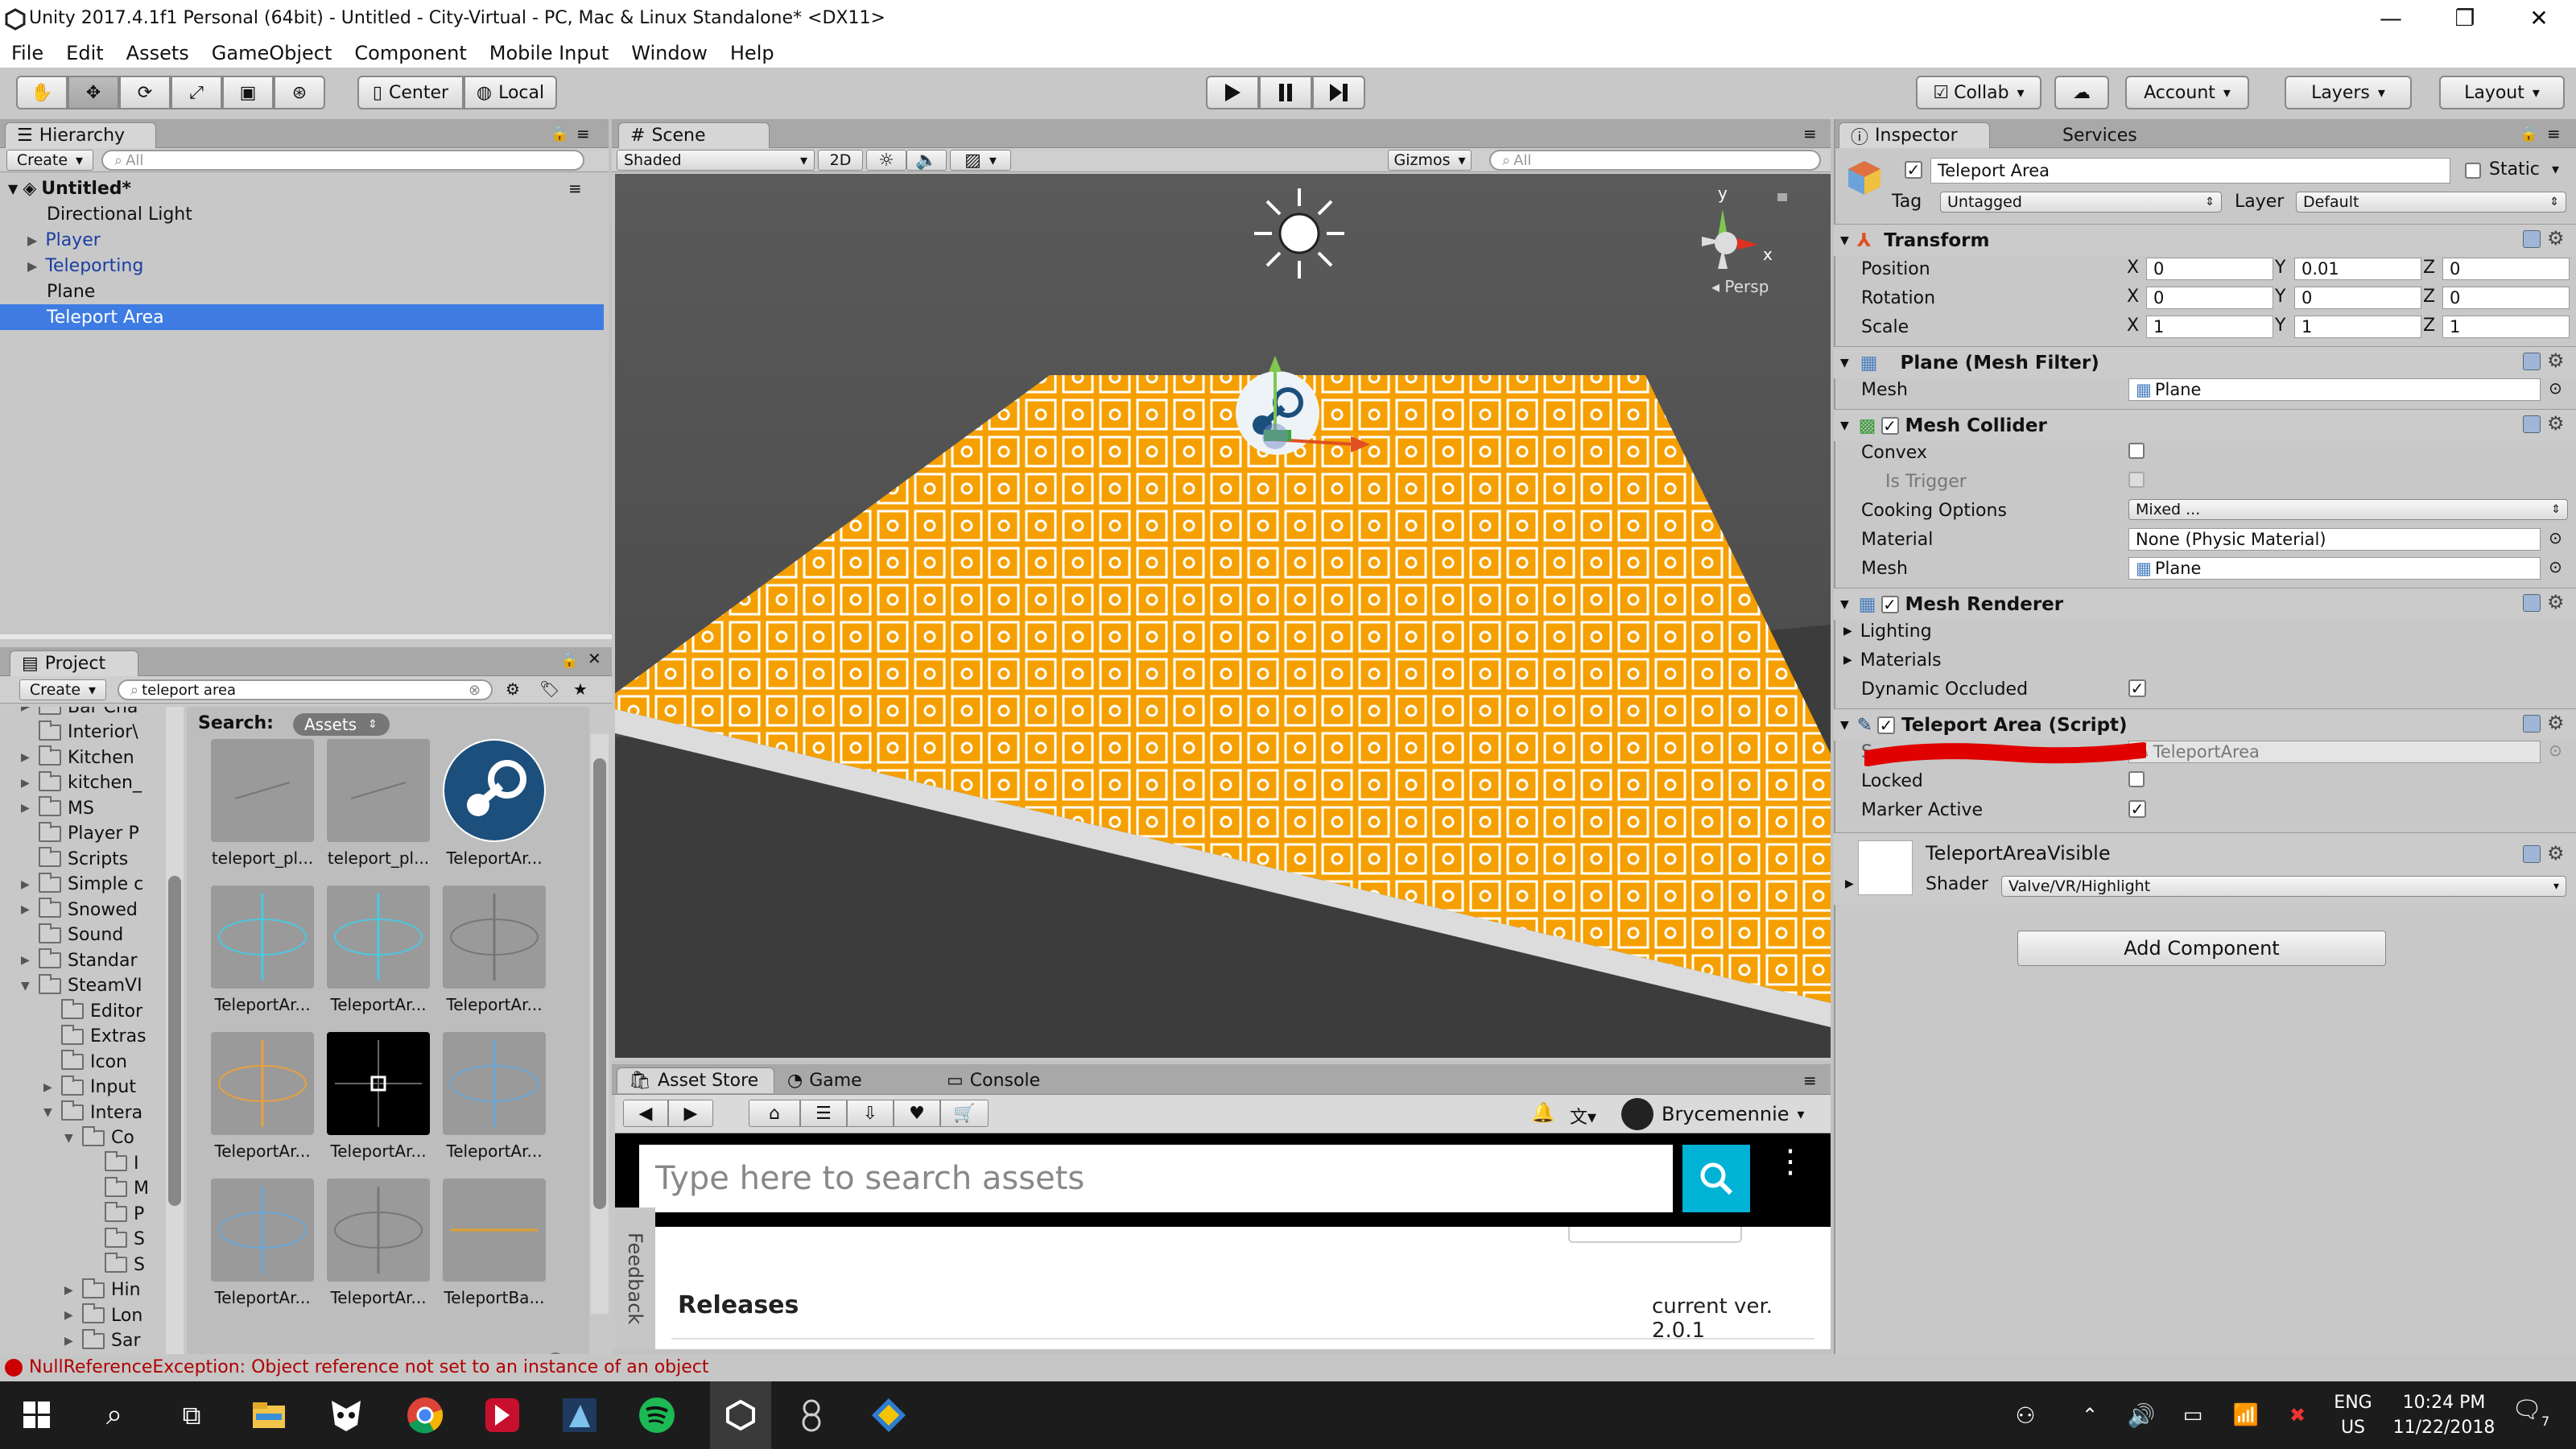  What do you see at coordinates (2348, 509) in the screenshot?
I see `cooking-options-dropdown: Mixed ... ⇕` at bounding box center [2348, 509].